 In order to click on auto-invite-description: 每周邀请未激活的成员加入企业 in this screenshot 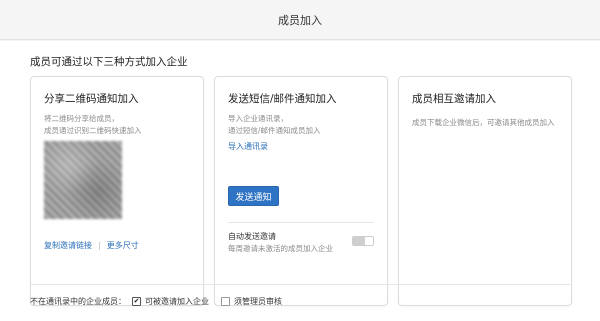, I will do `click(280, 248)`.